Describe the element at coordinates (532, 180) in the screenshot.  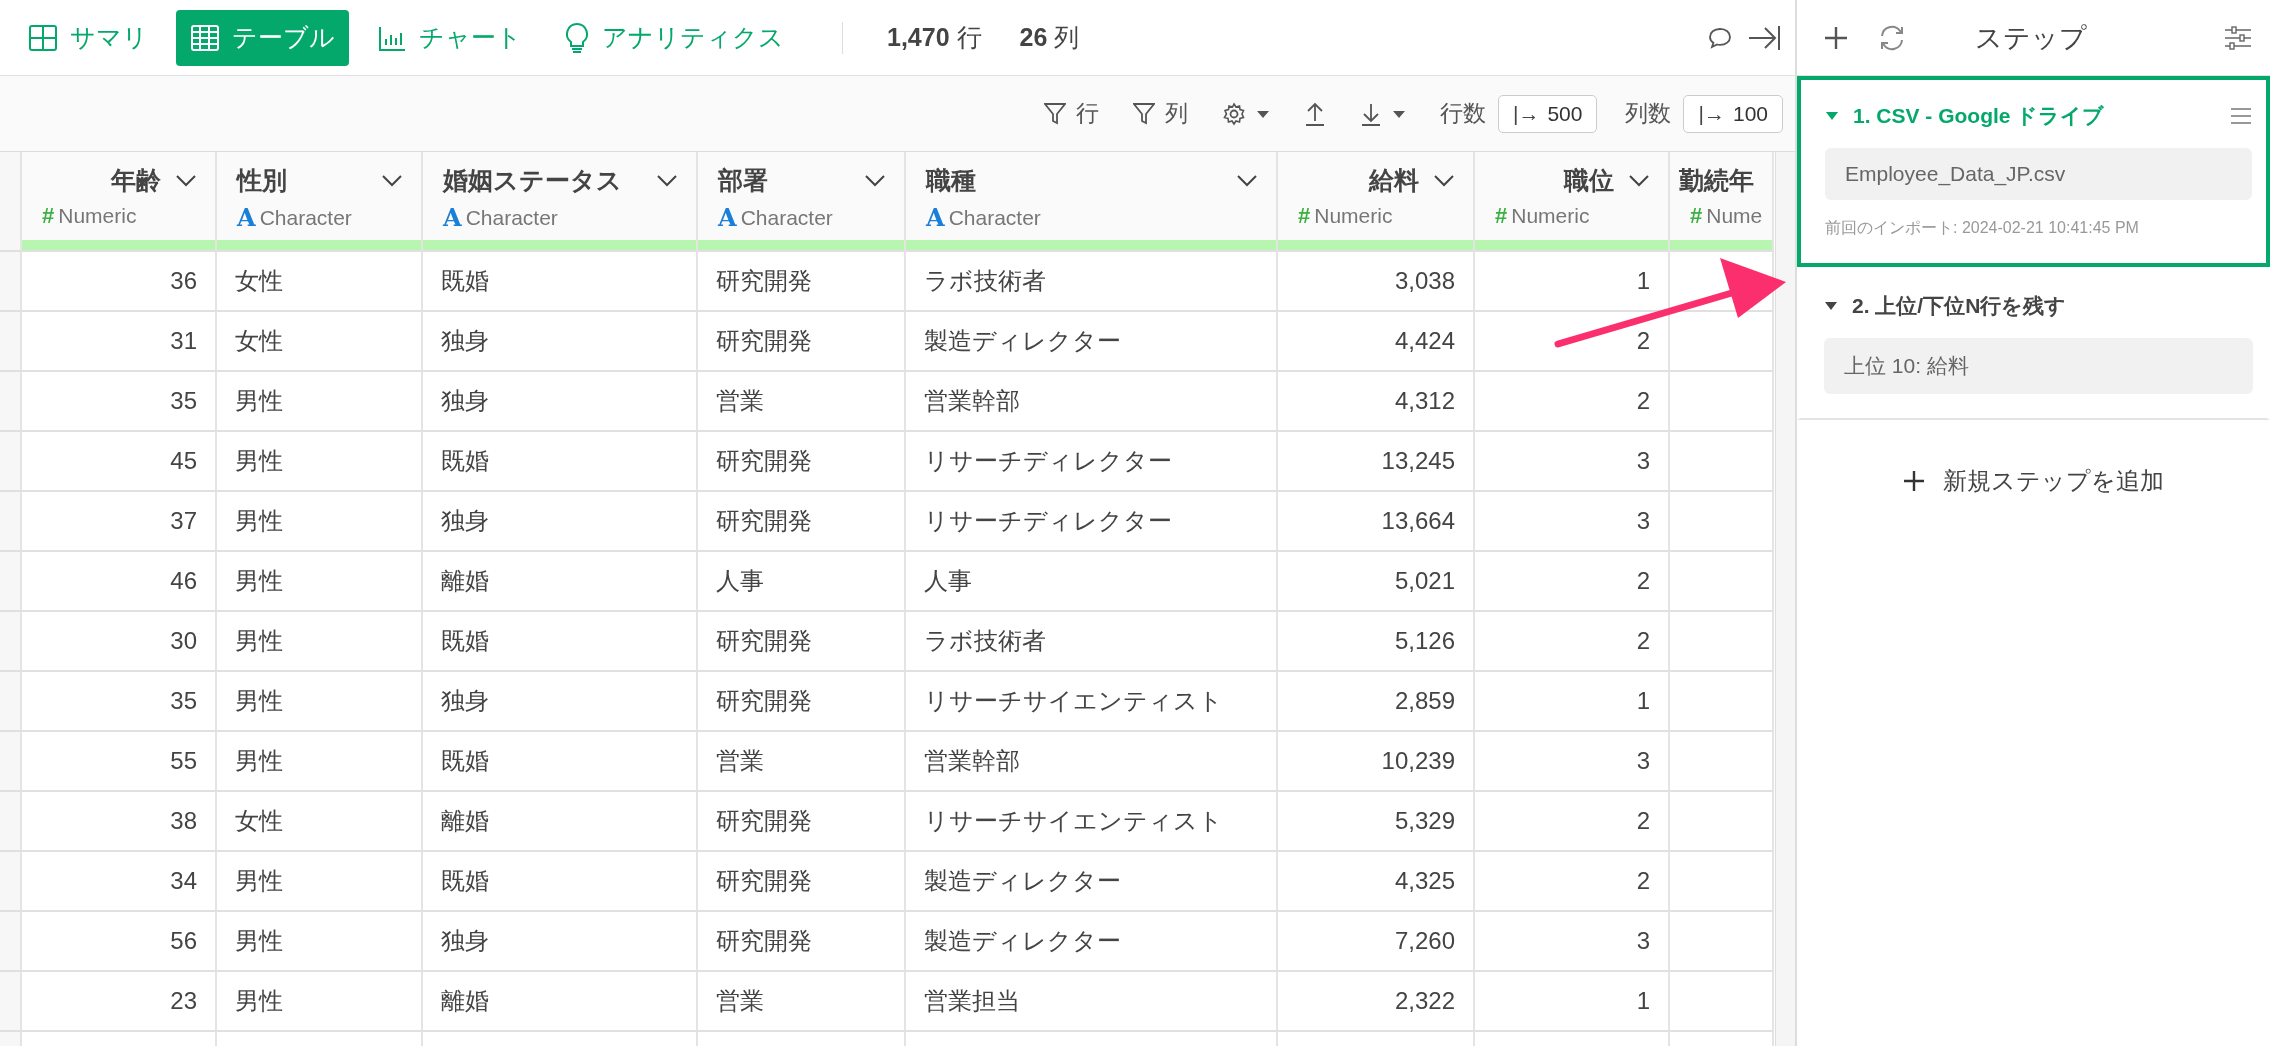
I see `column-name: 婚姻ステータス` at that location.